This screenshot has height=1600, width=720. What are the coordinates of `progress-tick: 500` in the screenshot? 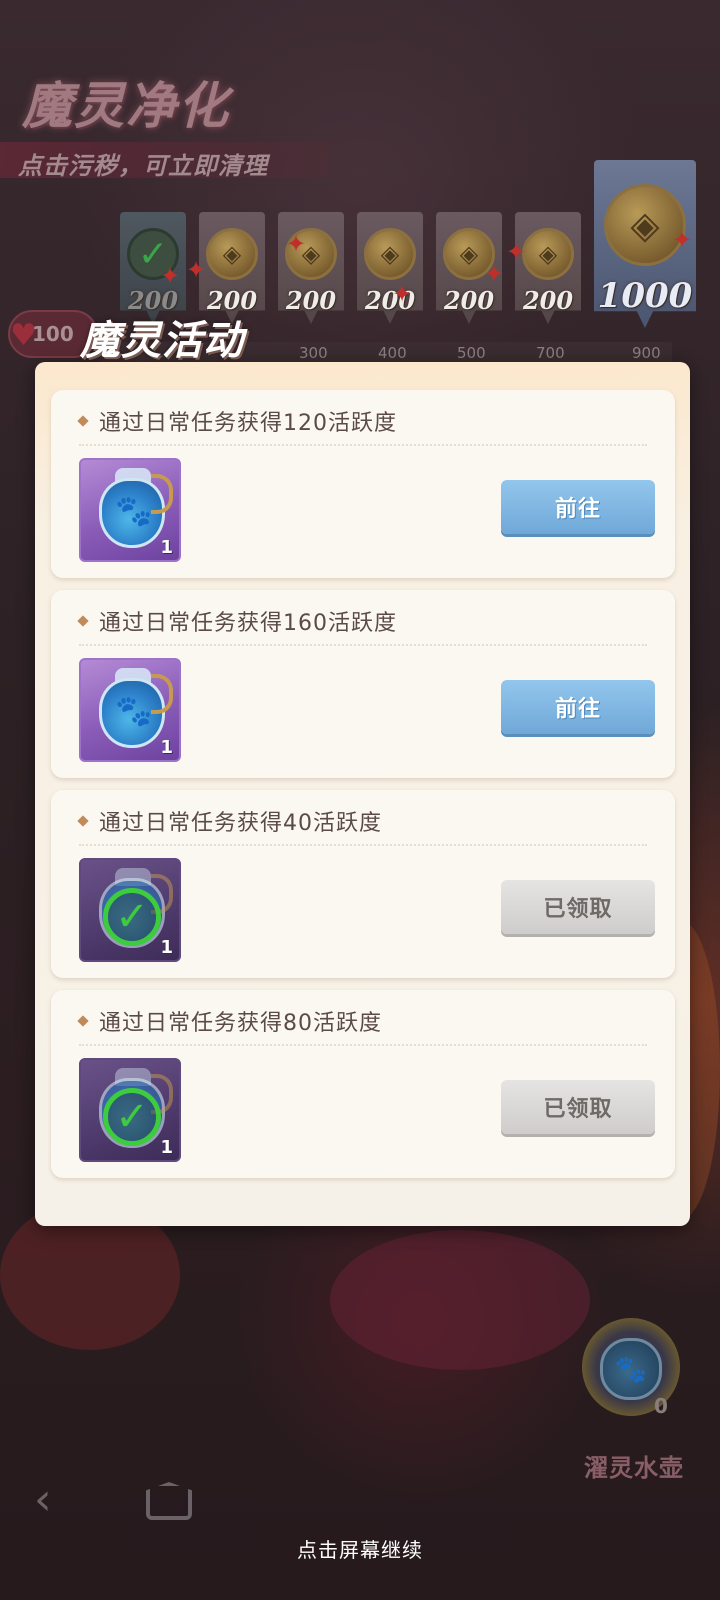 It's located at (471, 353).